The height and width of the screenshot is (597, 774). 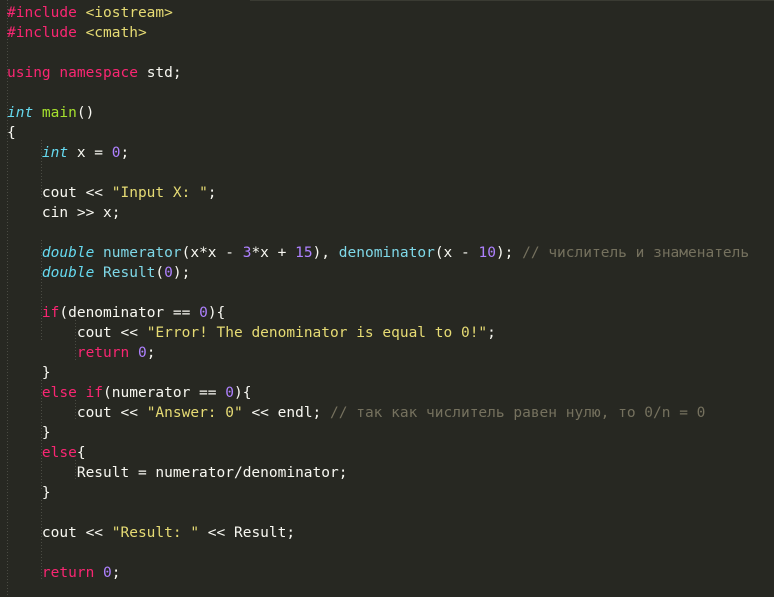 I want to click on code-token-pl: std;, so click(x=164, y=73).